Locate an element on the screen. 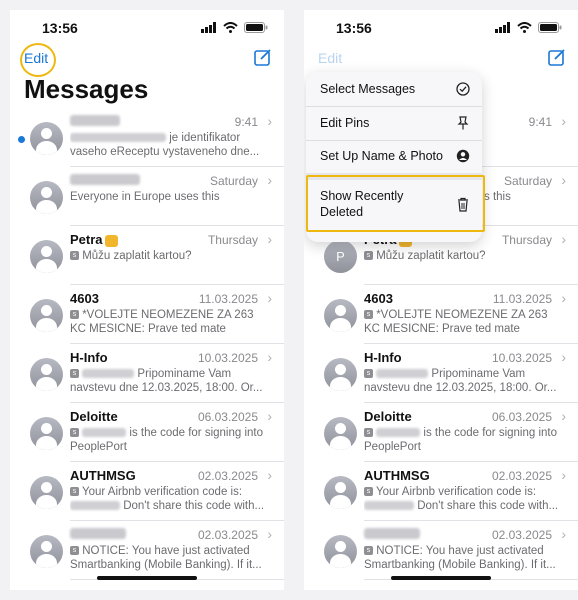  message-preview: s this is located at coordinates (497, 197).